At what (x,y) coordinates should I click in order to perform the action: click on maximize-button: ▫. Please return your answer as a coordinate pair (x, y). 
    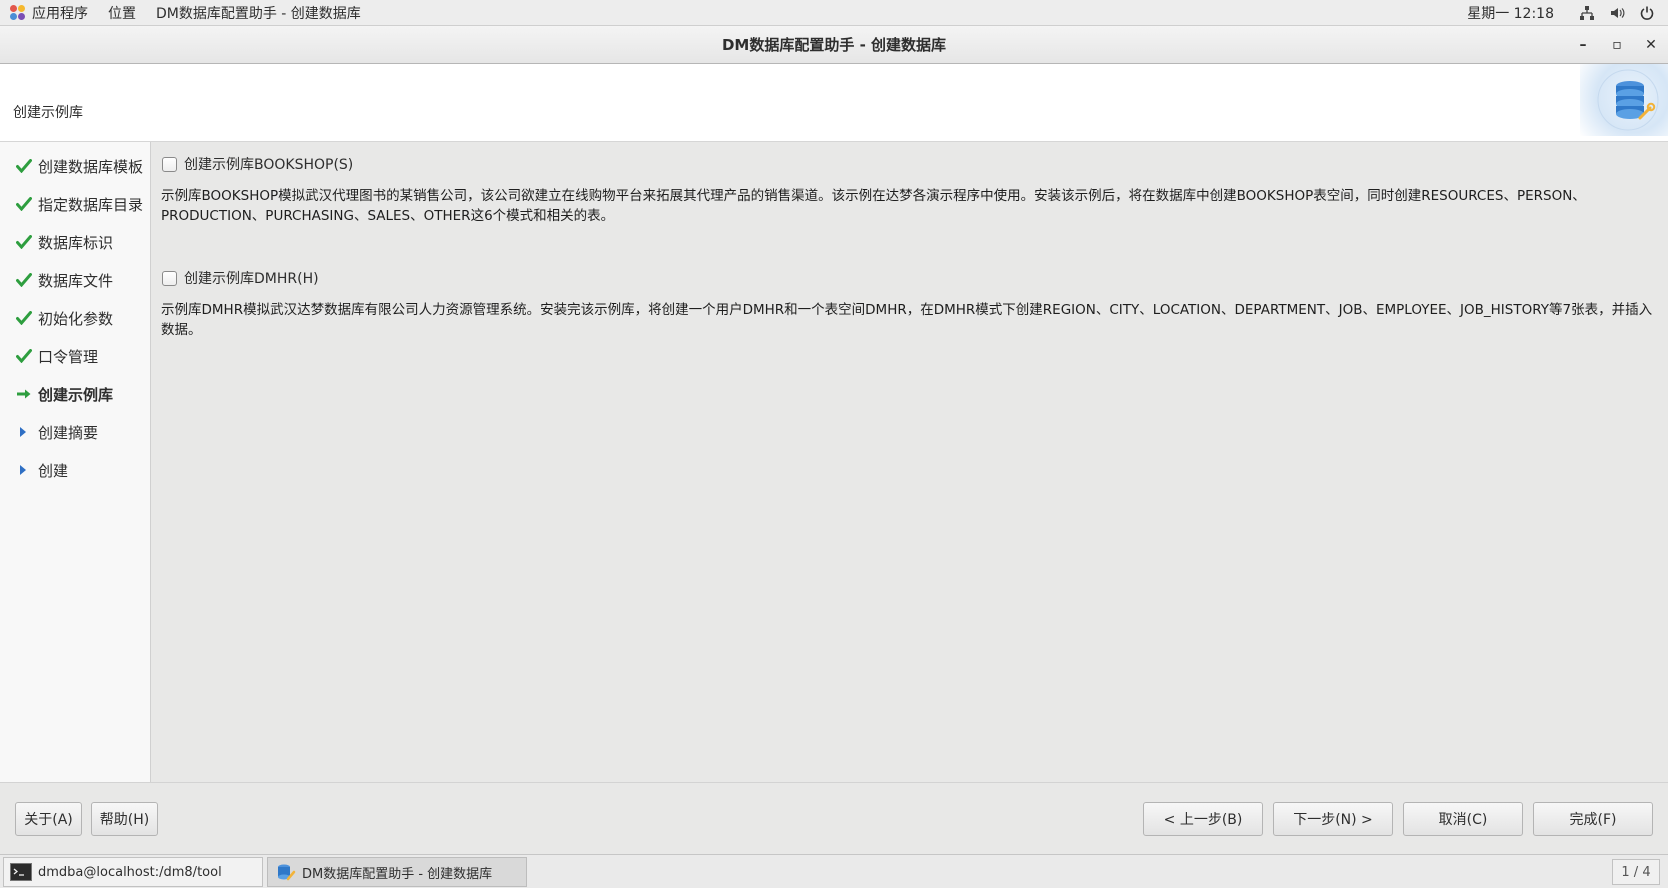
    Looking at the image, I should click on (1617, 45).